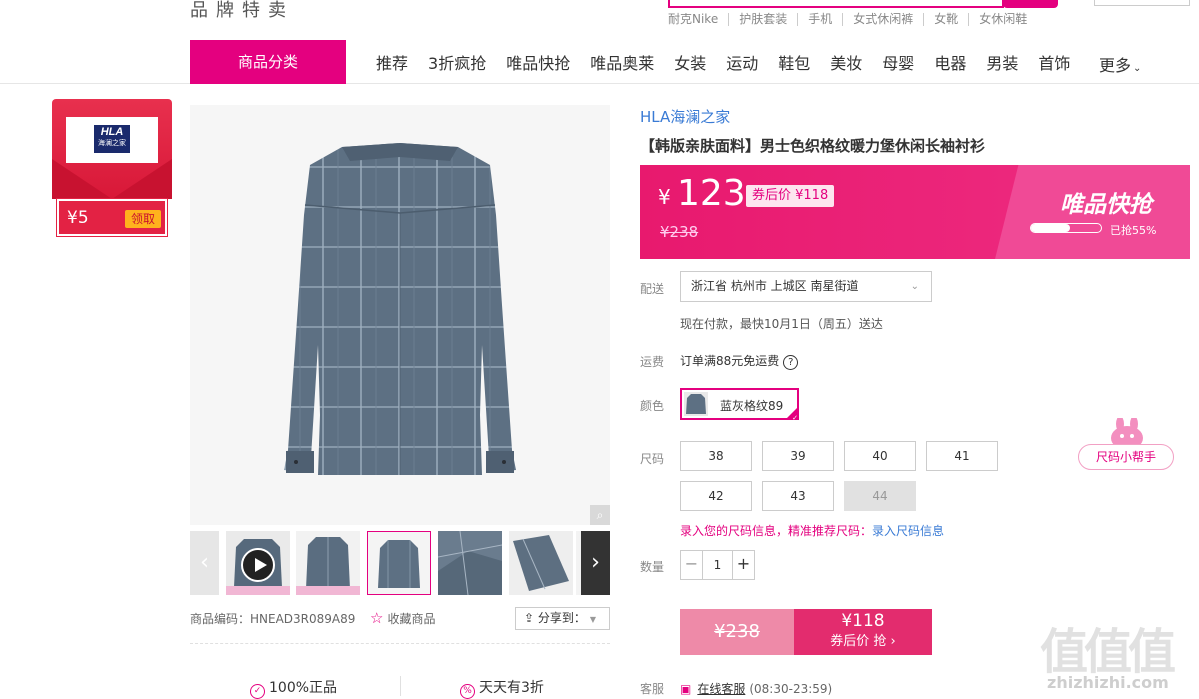  What do you see at coordinates (204, 563) in the screenshot?
I see `thumb-prev-button: ‹` at bounding box center [204, 563].